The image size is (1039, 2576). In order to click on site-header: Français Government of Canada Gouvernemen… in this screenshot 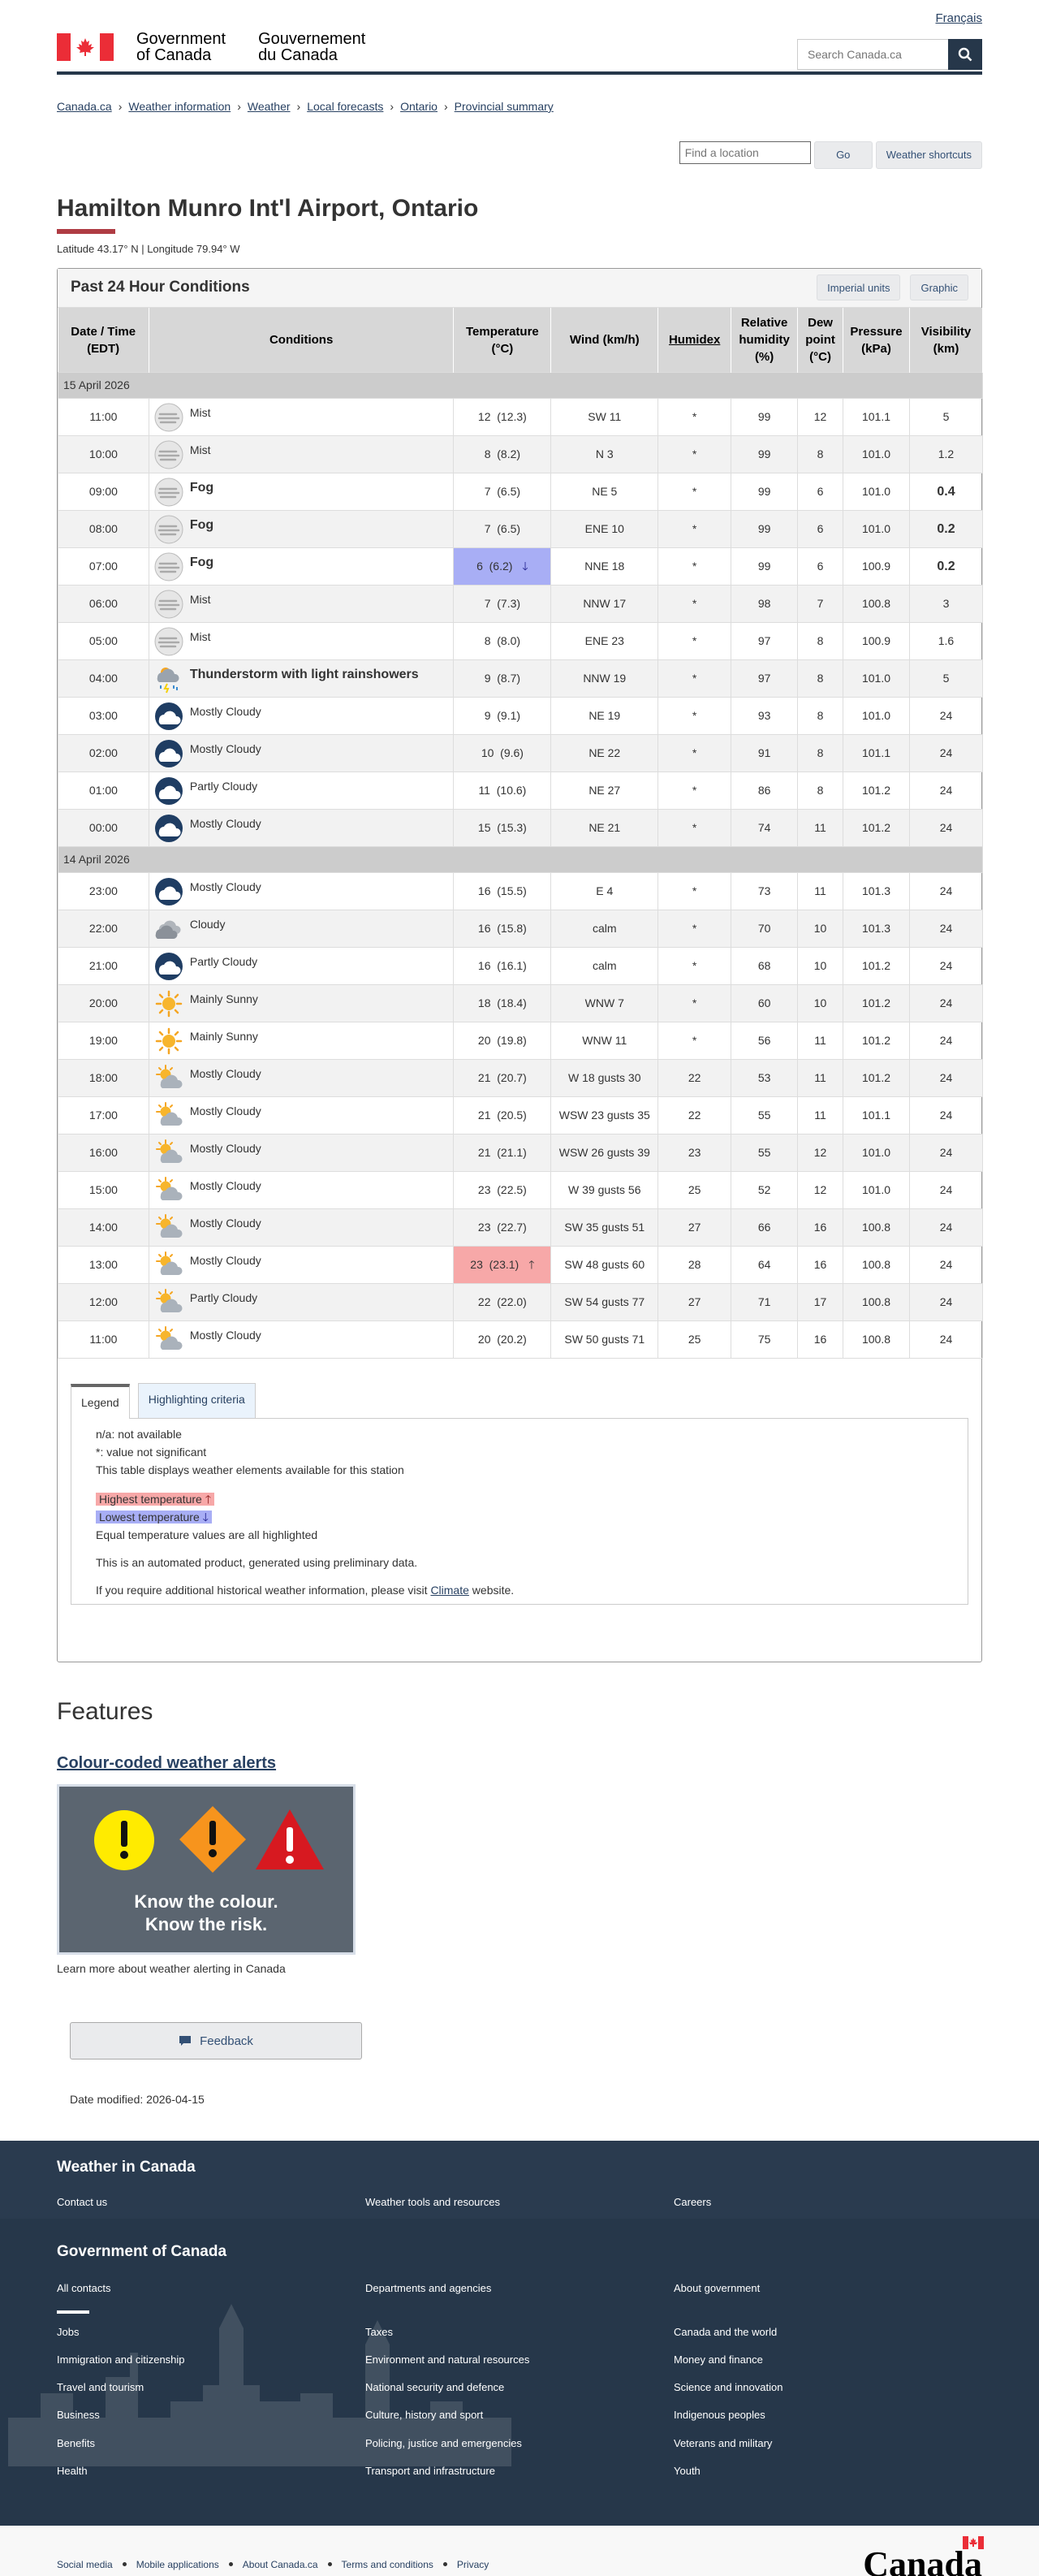, I will do `click(519, 38)`.